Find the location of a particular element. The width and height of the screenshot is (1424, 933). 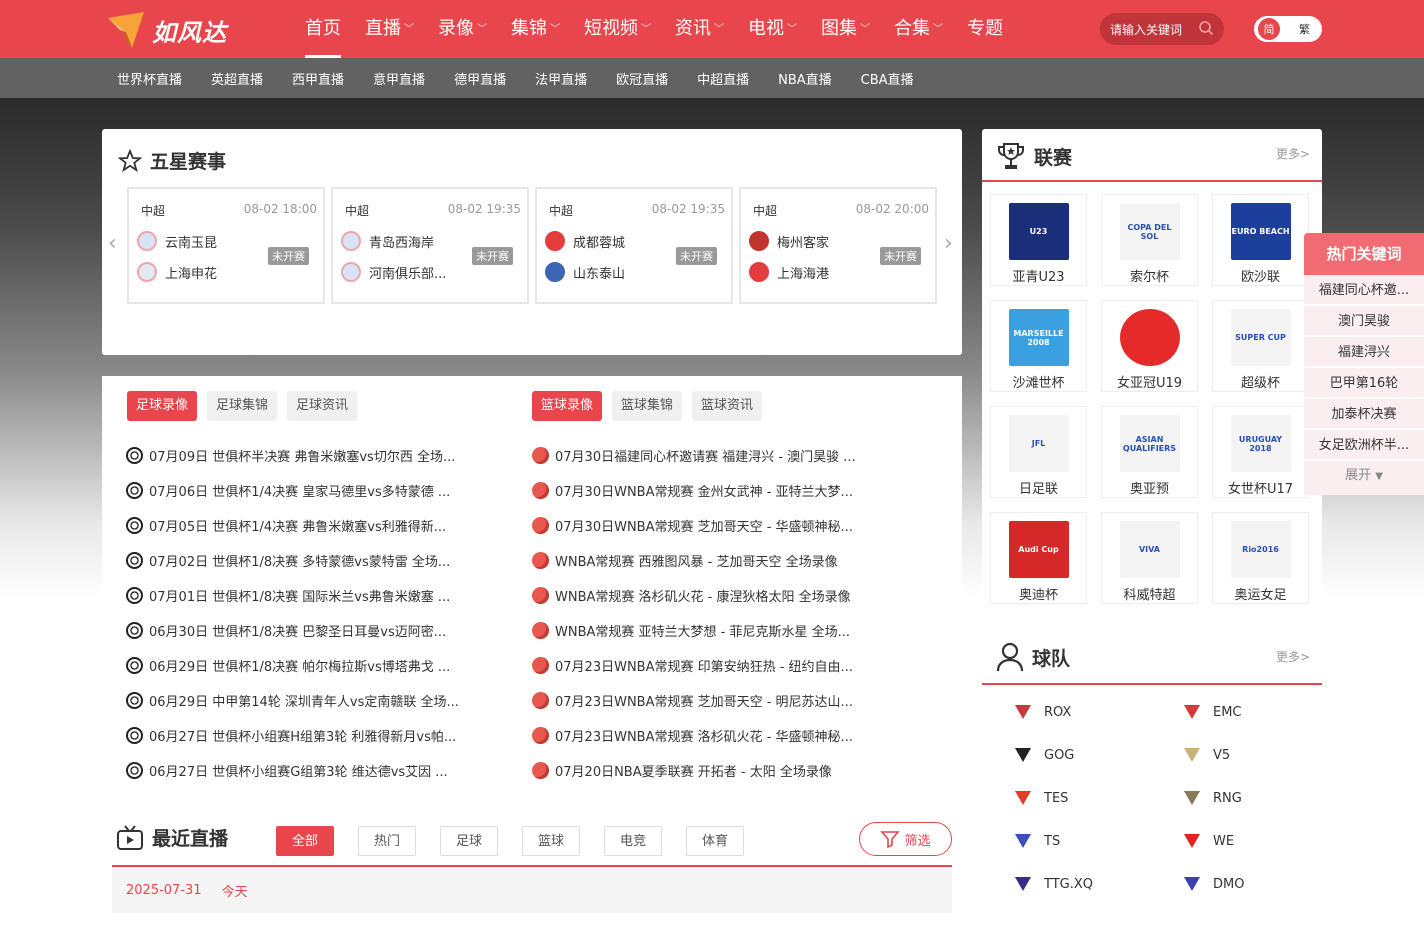

team-item: V5 is located at coordinates (1251, 755).